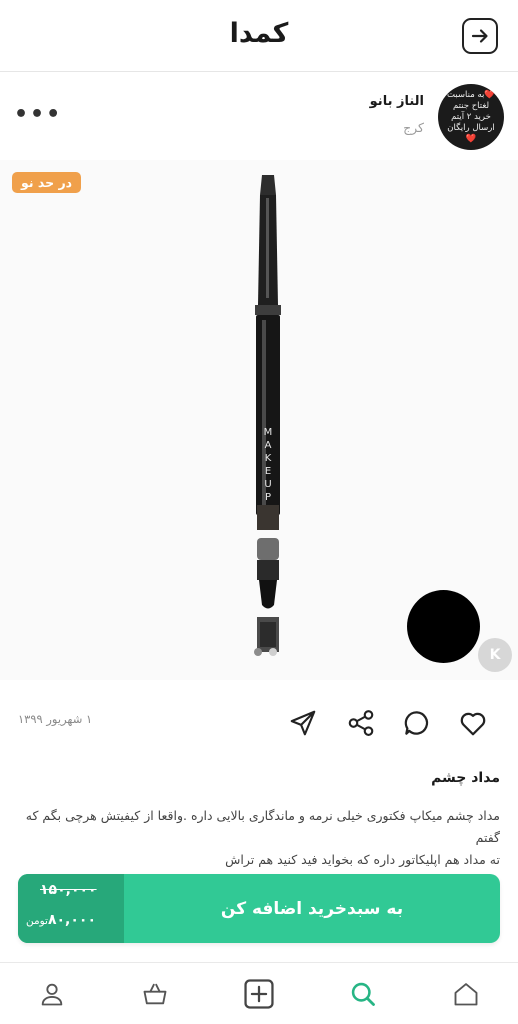 The height and width of the screenshot is (1024, 518). I want to click on share-icon, so click(361, 723).